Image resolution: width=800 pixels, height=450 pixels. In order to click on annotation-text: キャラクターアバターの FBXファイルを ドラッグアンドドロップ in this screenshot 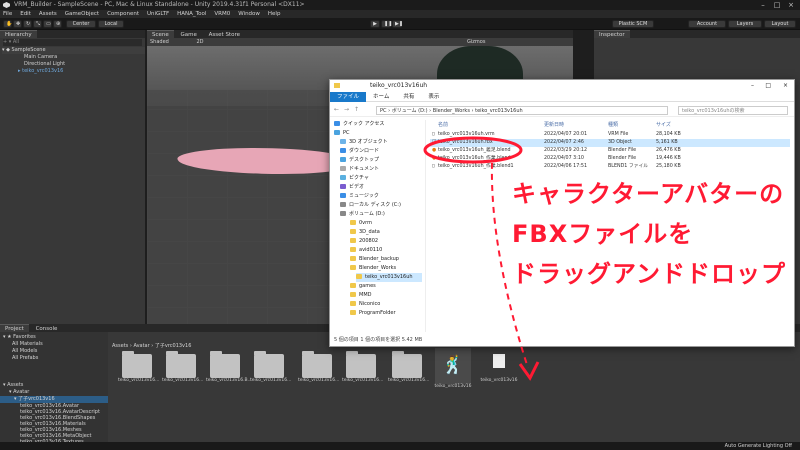, I will do `click(656, 239)`.